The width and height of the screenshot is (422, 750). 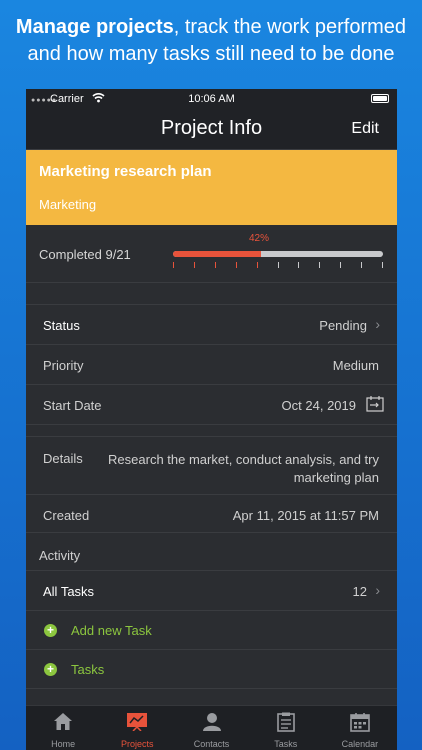 What do you see at coordinates (137, 722) in the screenshot?
I see `projects-icon` at bounding box center [137, 722].